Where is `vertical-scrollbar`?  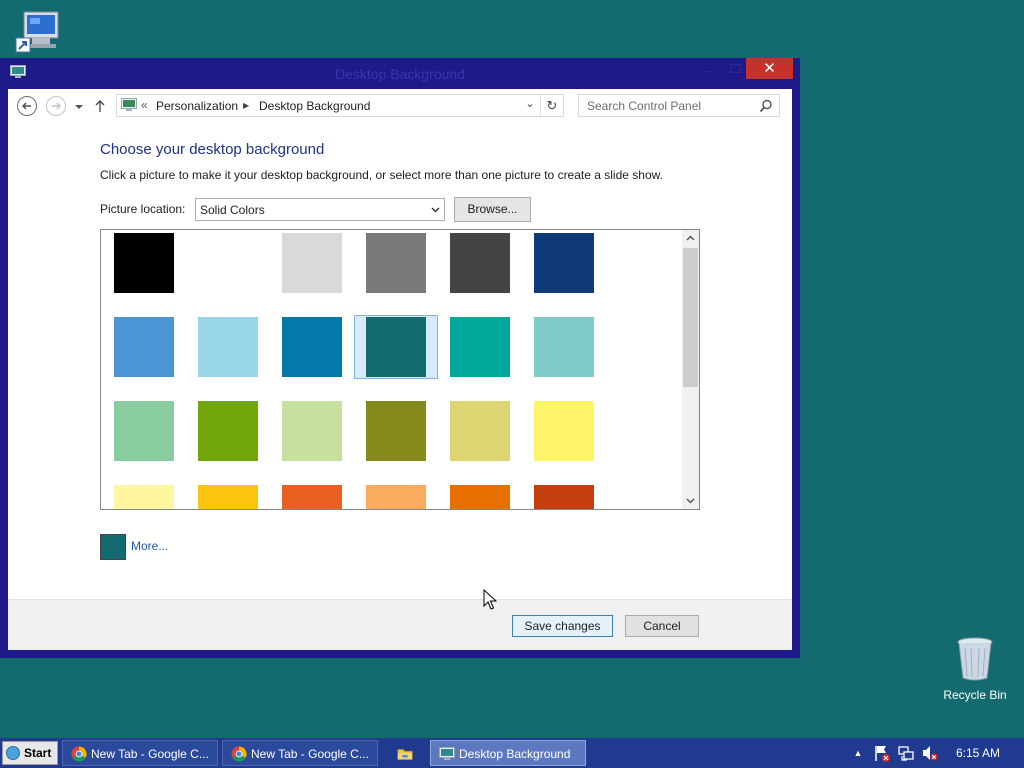 vertical-scrollbar is located at coordinates (690, 369).